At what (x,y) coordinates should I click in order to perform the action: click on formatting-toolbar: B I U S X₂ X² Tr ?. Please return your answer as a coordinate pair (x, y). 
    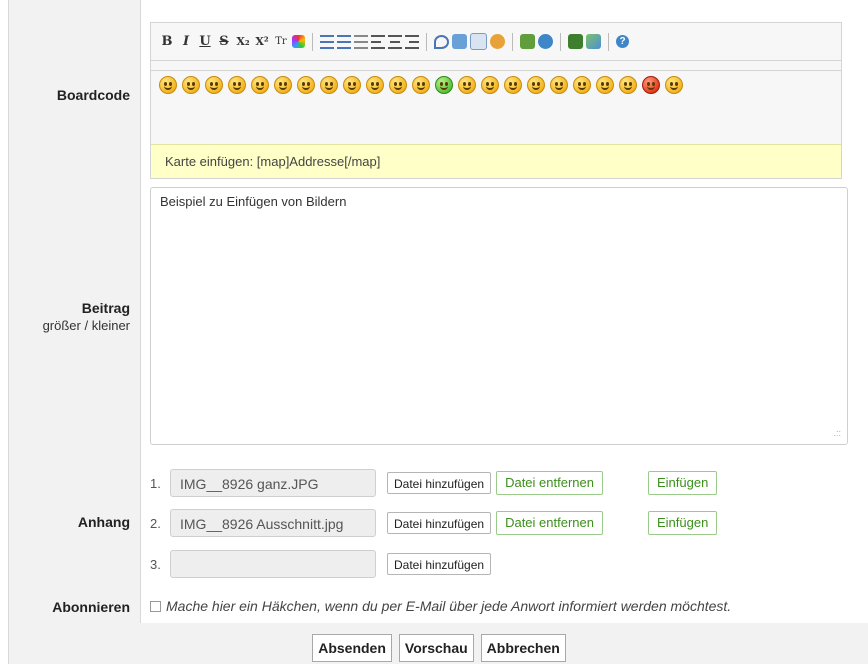
    Looking at the image, I should click on (496, 42).